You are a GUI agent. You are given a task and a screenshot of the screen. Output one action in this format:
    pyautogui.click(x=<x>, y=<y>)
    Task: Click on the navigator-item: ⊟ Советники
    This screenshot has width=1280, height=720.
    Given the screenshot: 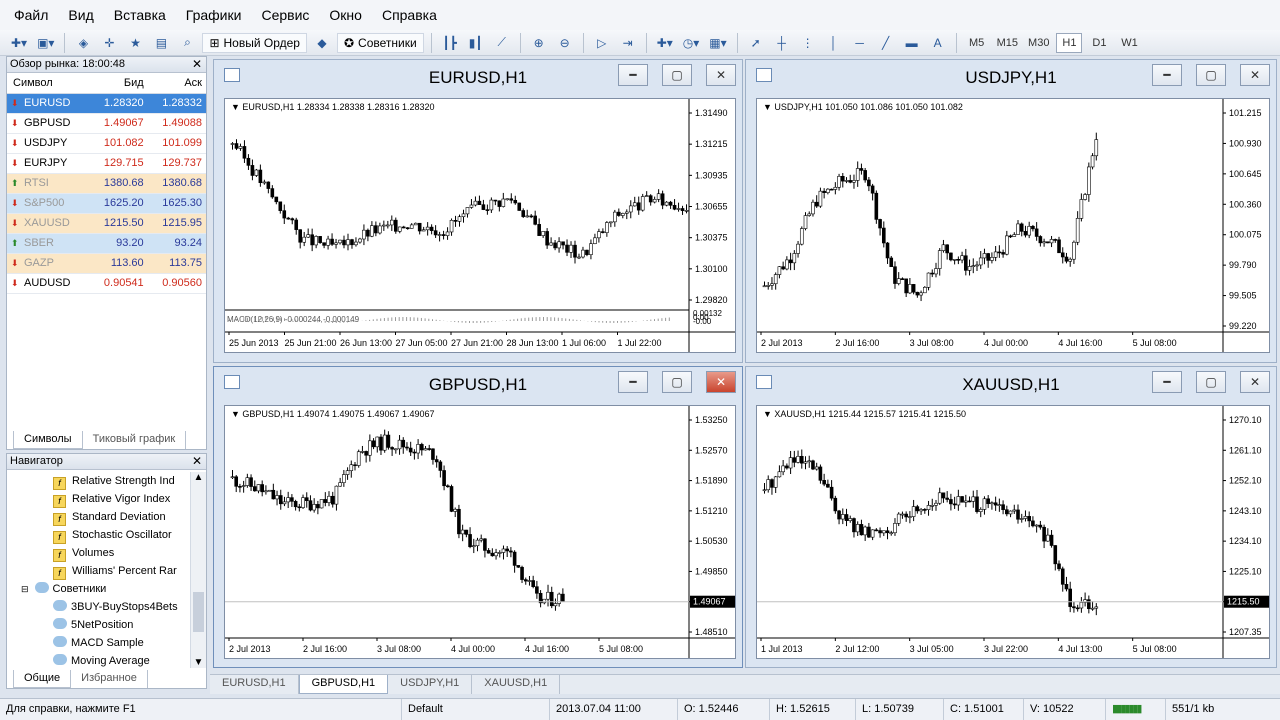 What is the action you would take?
    pyautogui.click(x=97, y=589)
    